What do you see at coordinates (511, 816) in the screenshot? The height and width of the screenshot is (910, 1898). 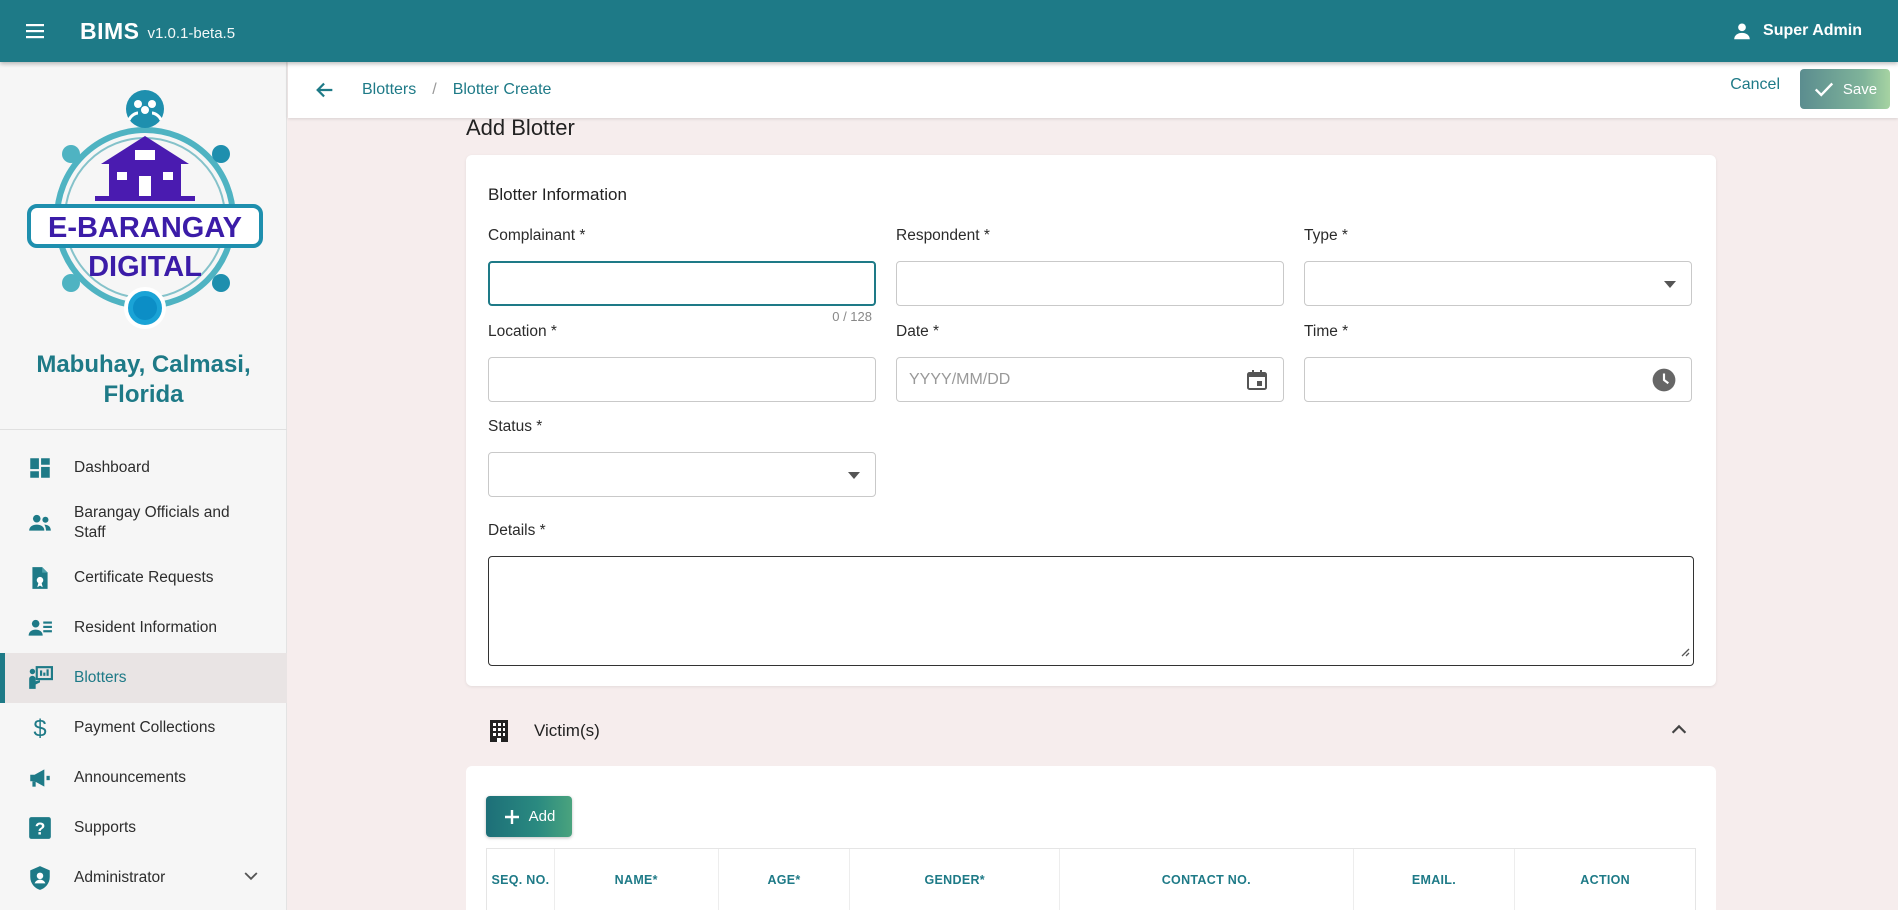 I see `plus-icon` at bounding box center [511, 816].